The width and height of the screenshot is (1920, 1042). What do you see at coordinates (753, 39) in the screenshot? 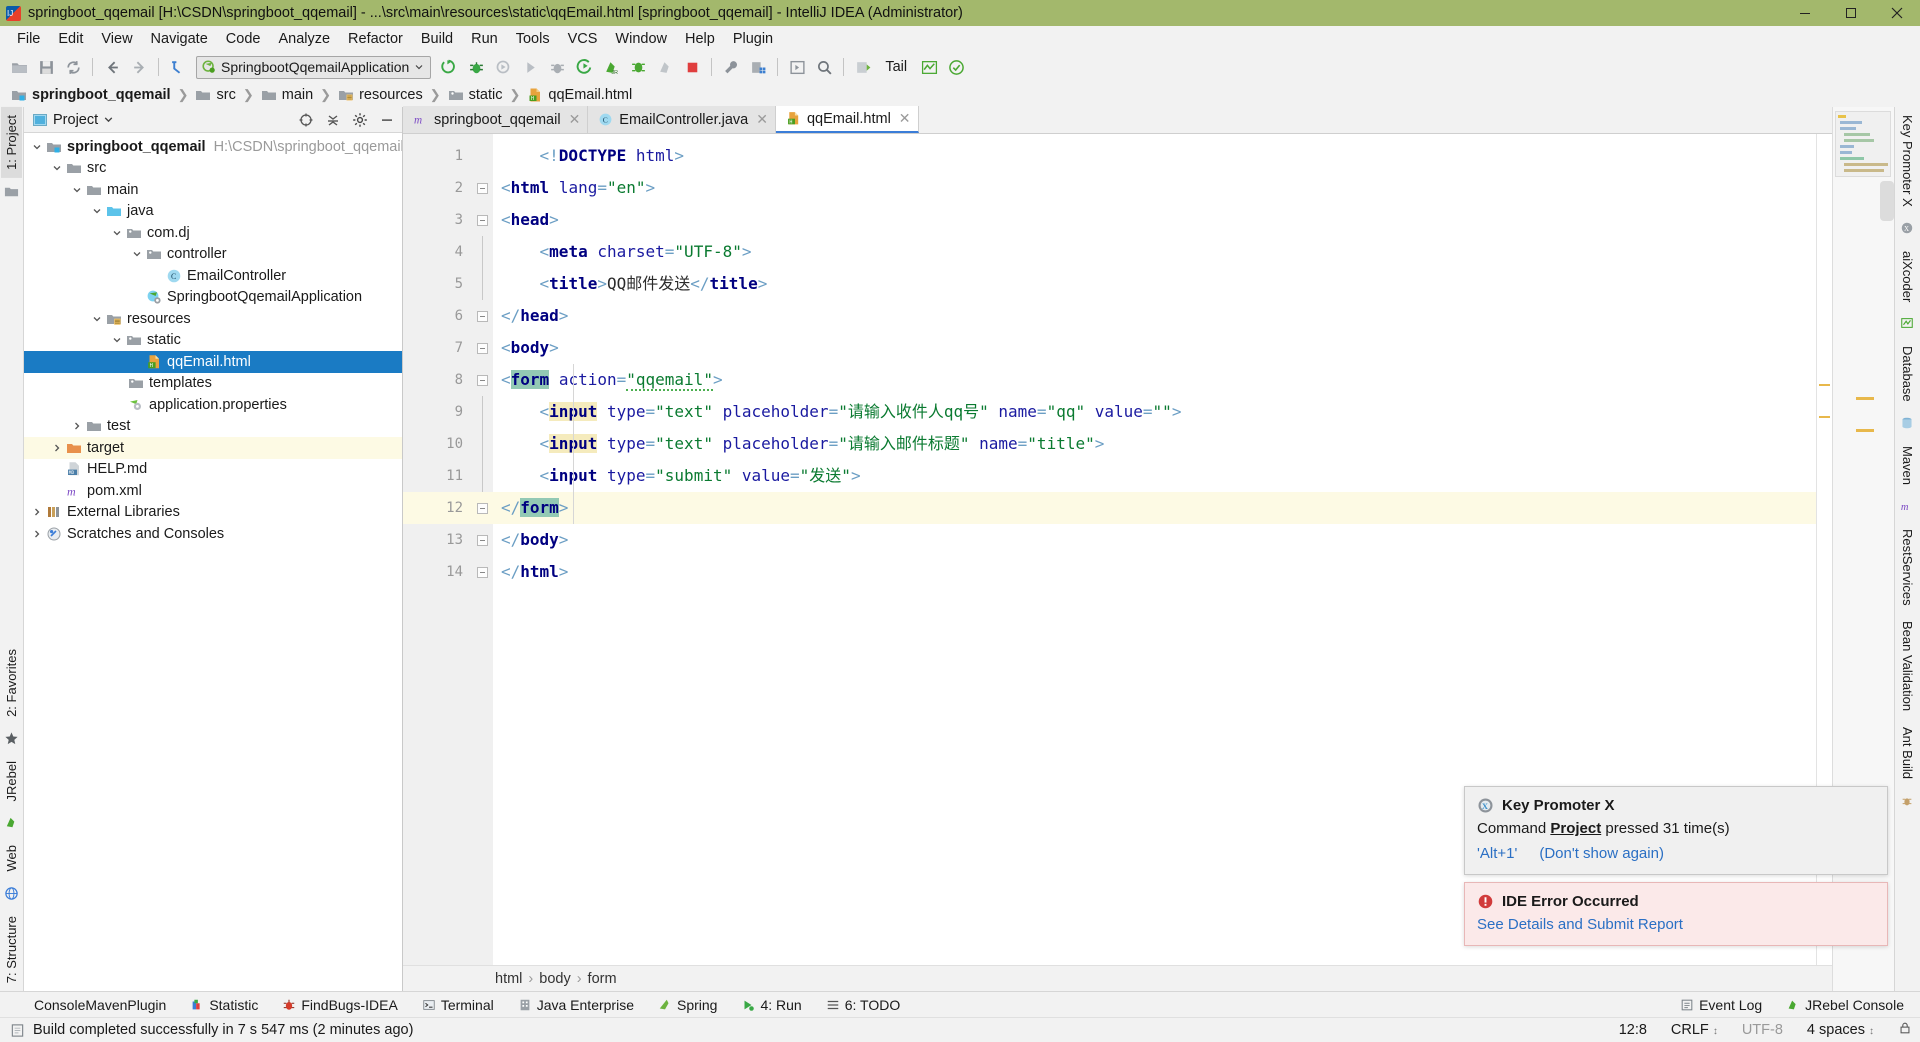
I see `menu-plugin: Plugin` at bounding box center [753, 39].